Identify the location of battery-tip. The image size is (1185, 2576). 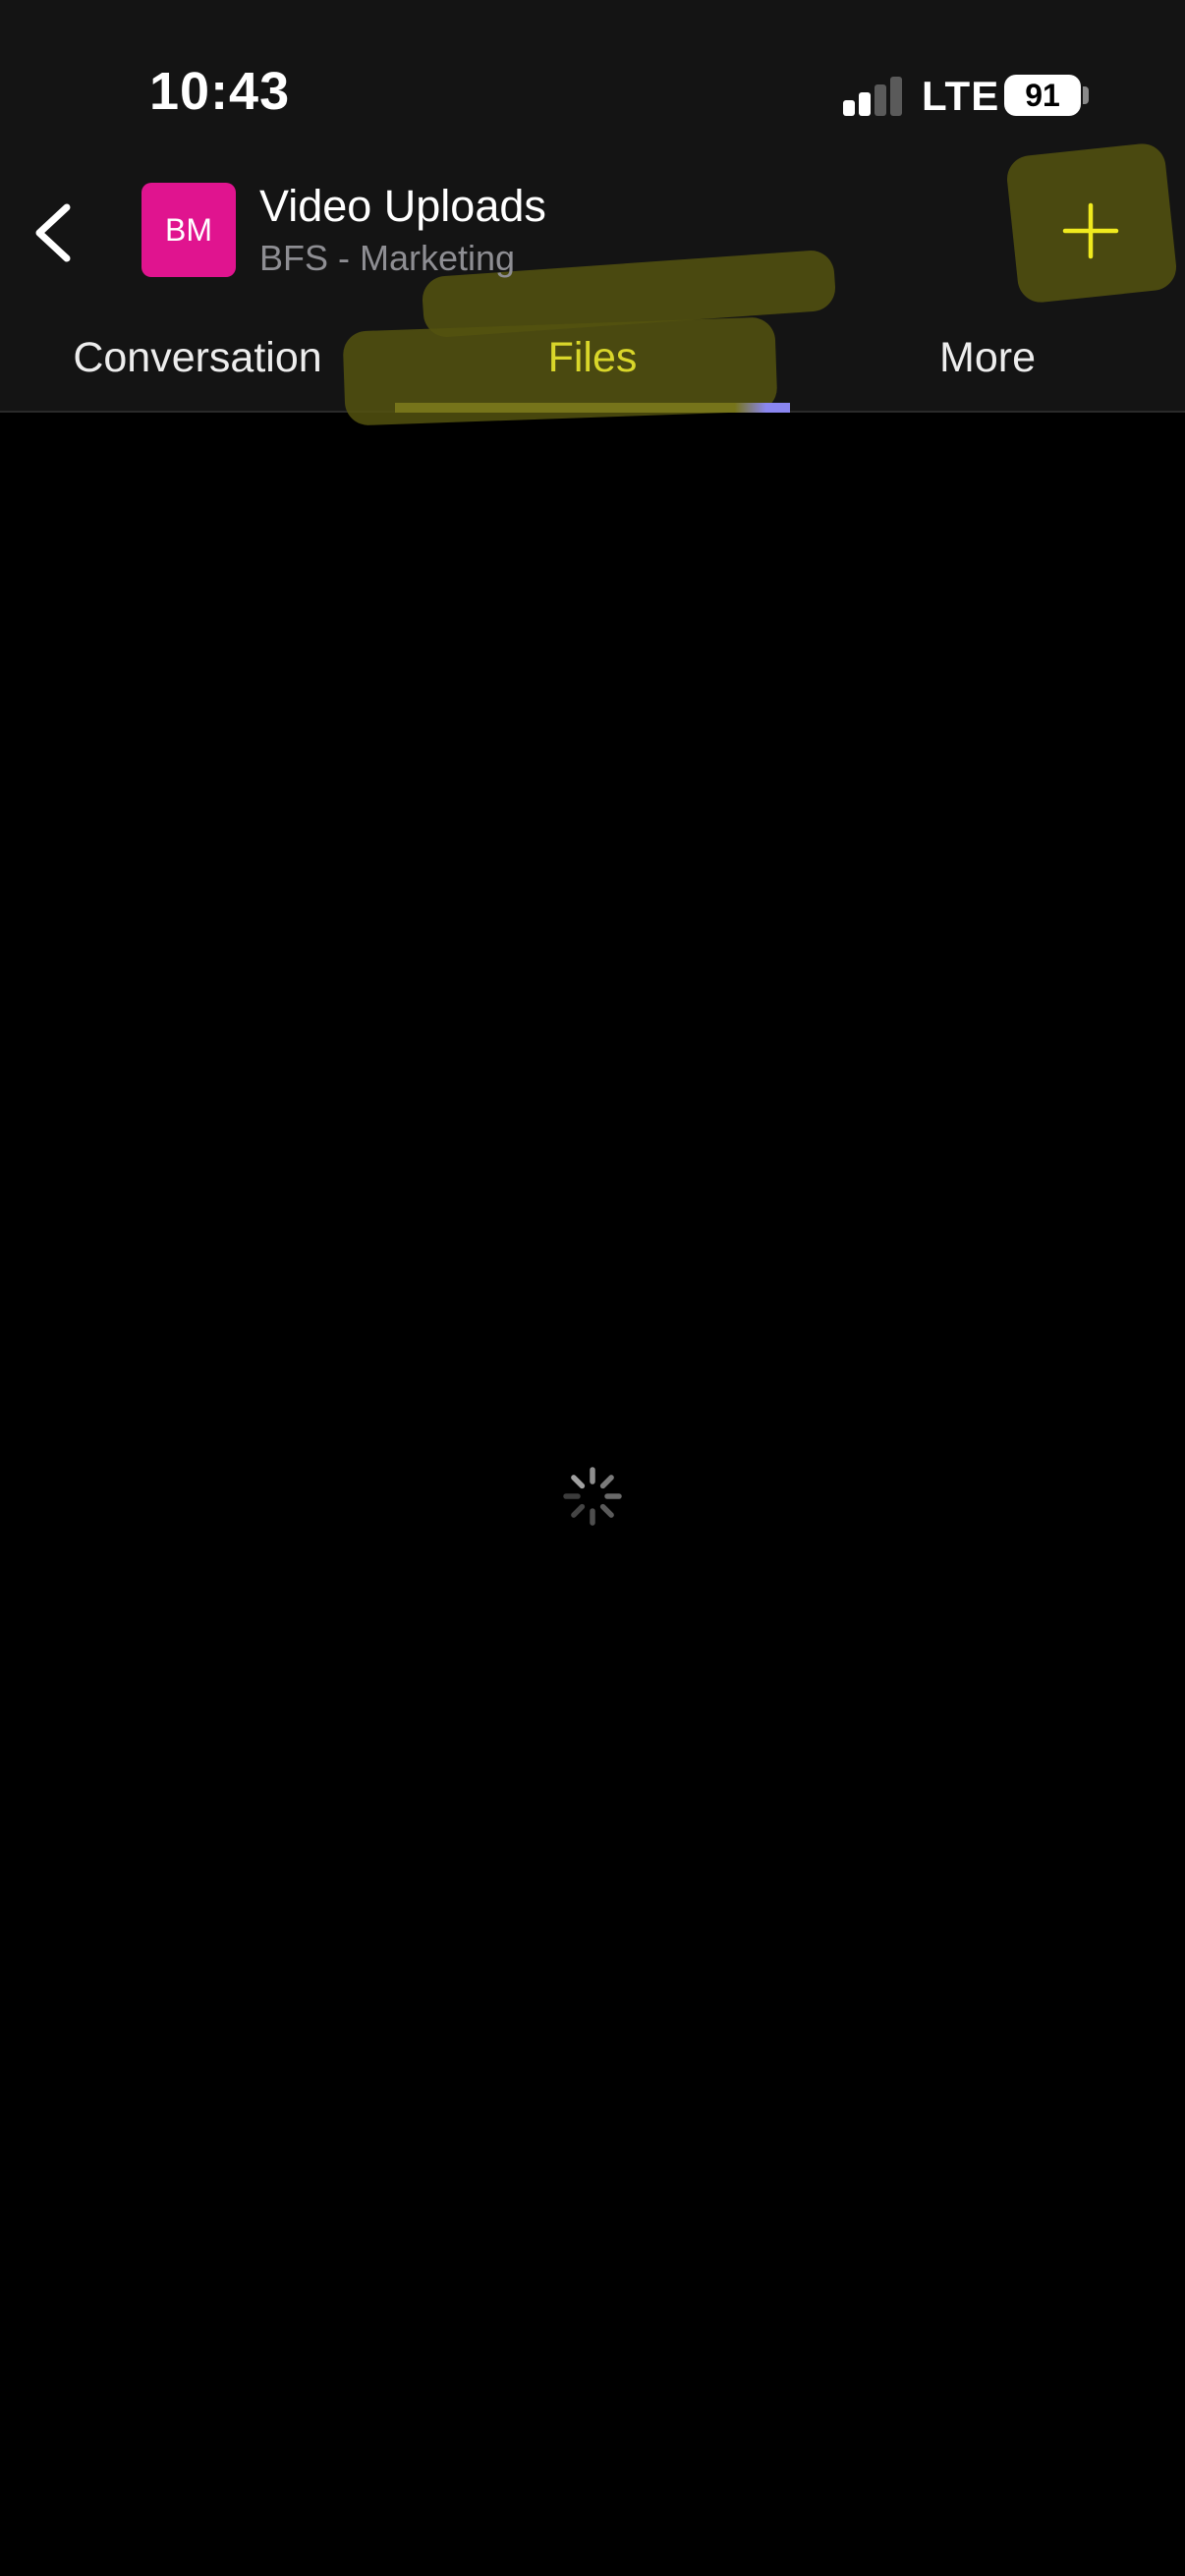
(1086, 95).